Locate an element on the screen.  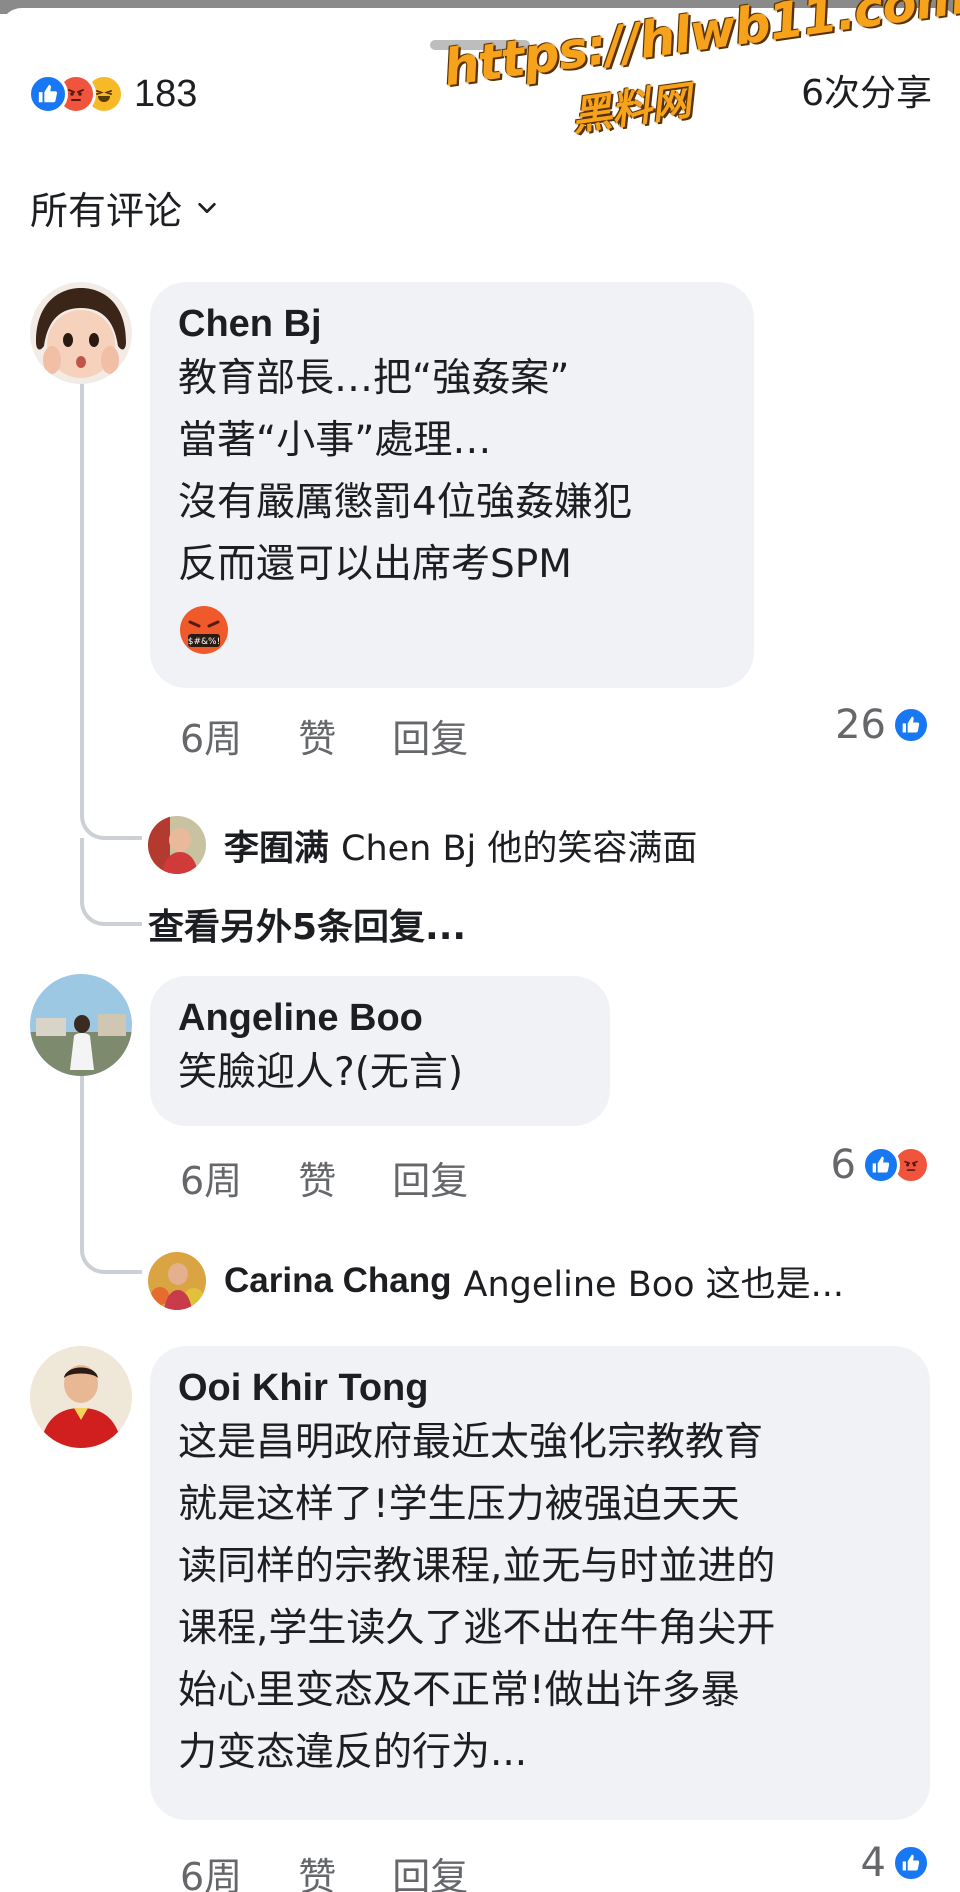
reaction-summary: 183 is located at coordinates (112, 94).